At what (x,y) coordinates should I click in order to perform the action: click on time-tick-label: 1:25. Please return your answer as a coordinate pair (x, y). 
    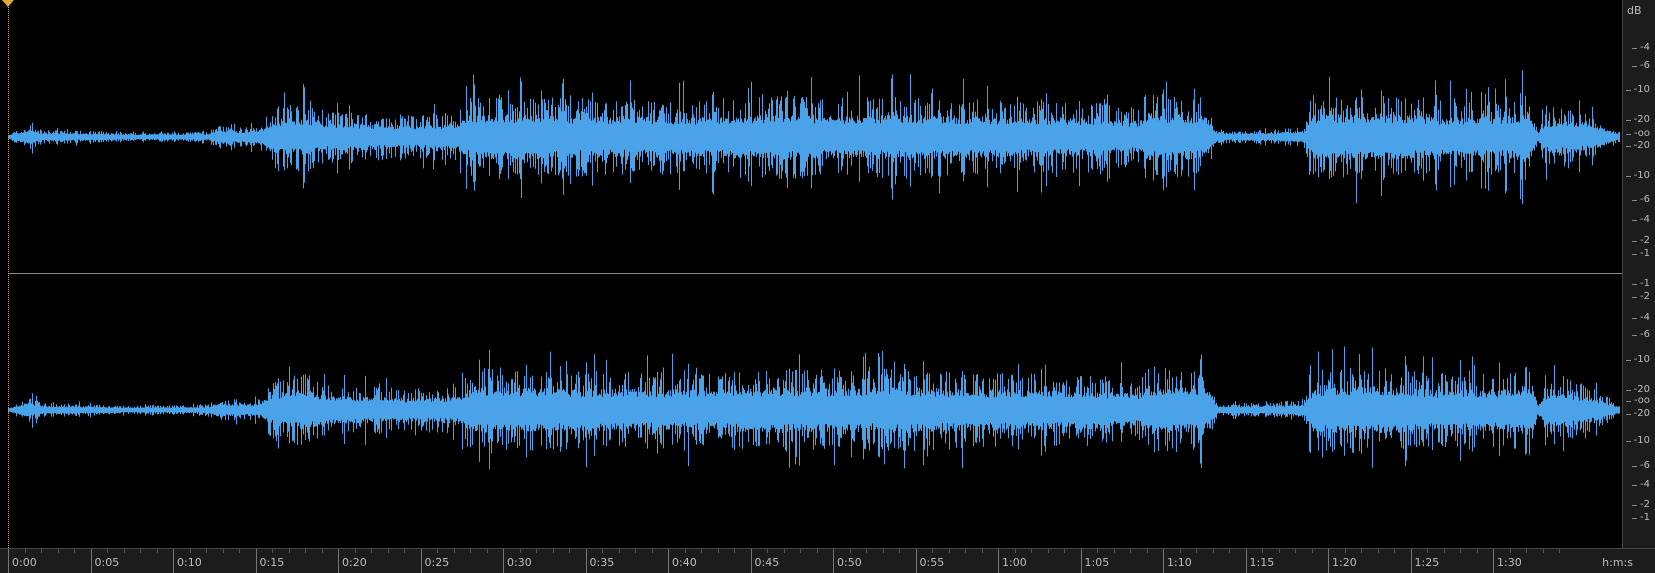
    Looking at the image, I should click on (1427, 562).